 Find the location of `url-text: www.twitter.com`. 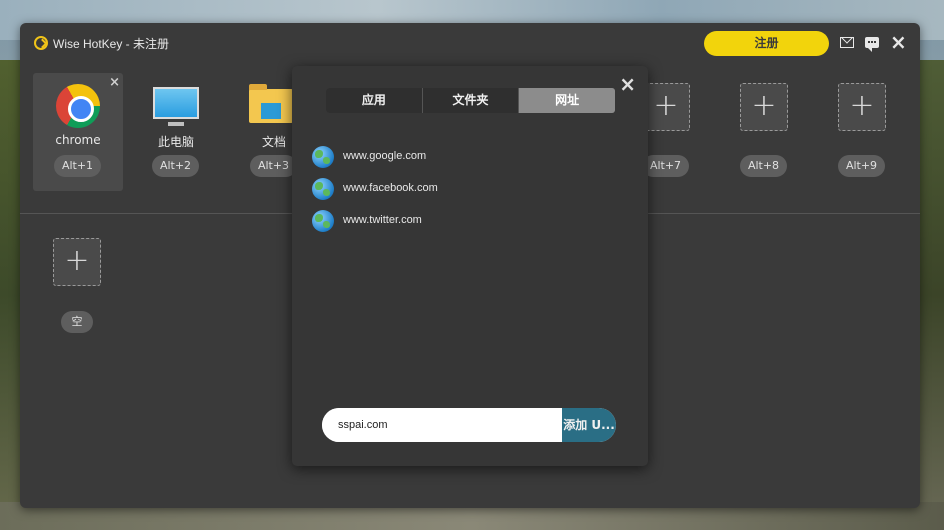

url-text: www.twitter.com is located at coordinates (382, 220).